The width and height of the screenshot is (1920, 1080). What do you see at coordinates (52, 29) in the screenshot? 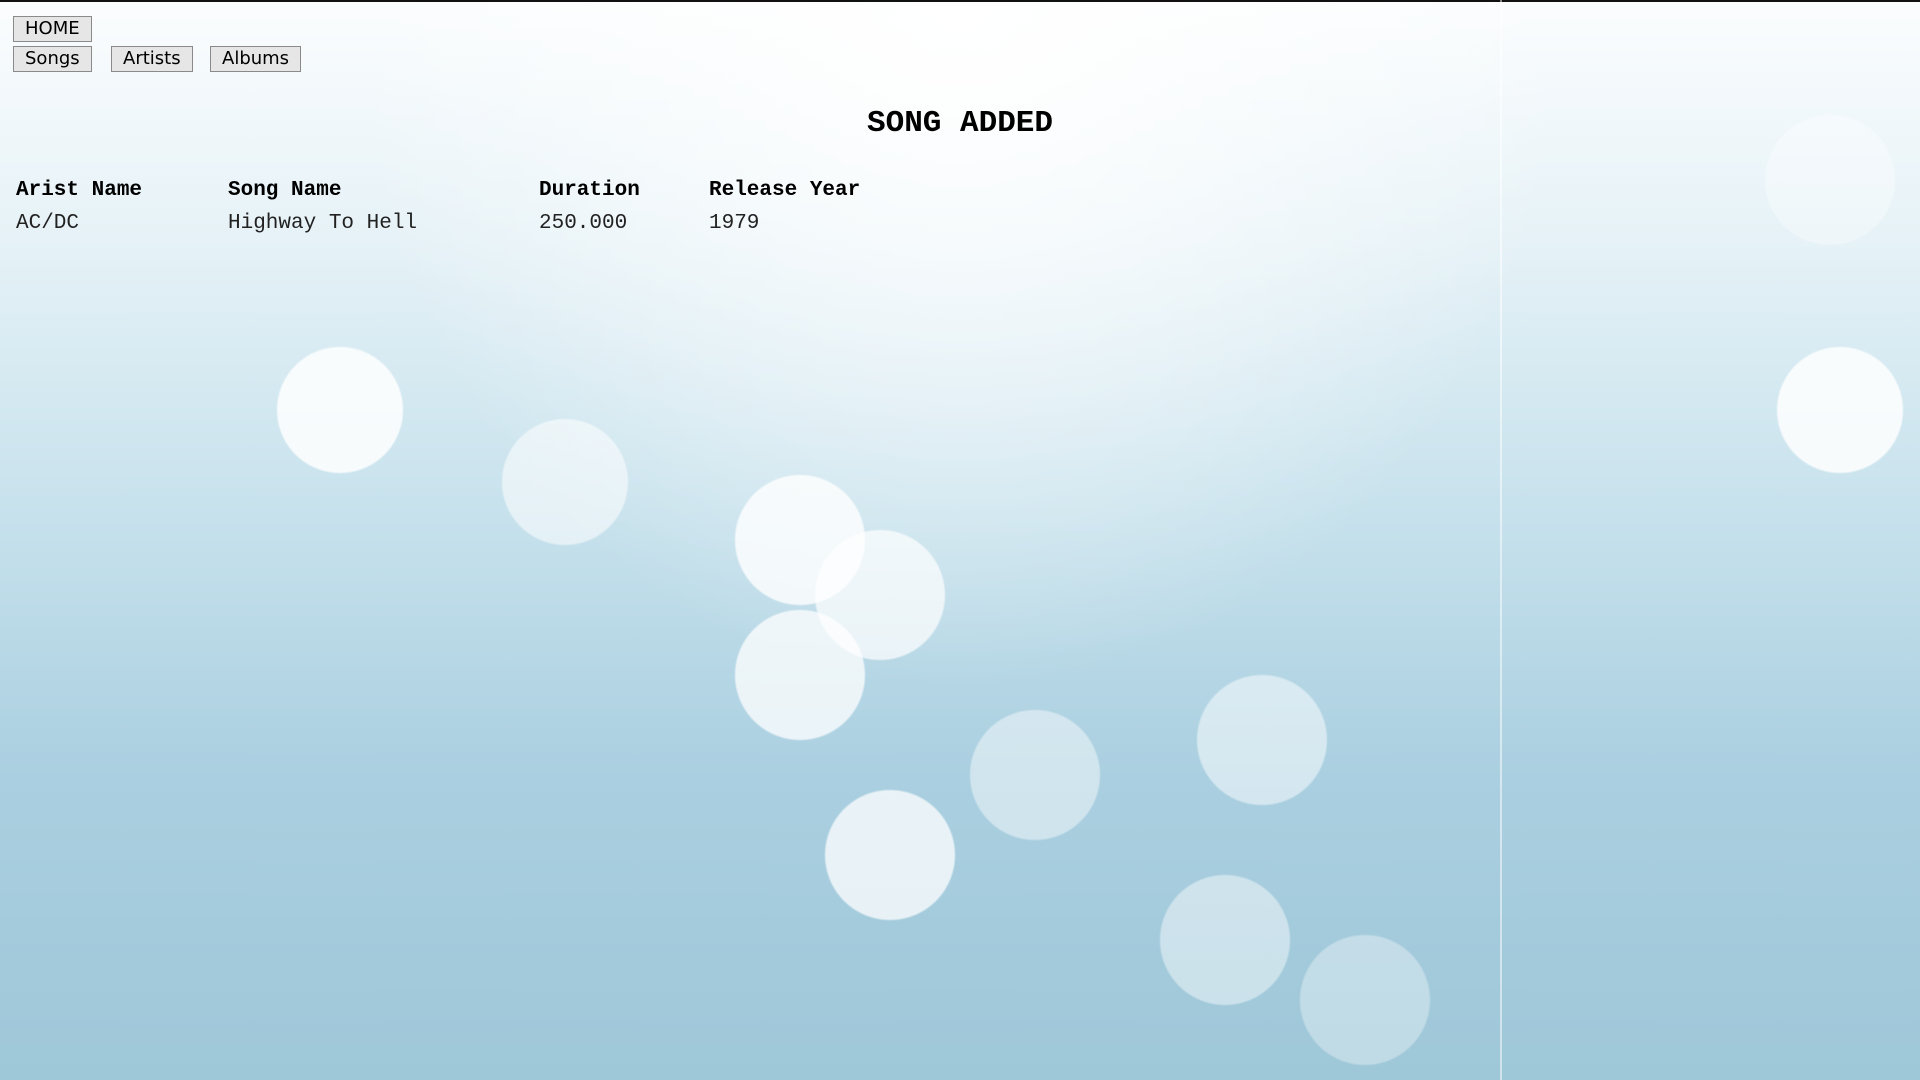
I see `home-button: HOME` at bounding box center [52, 29].